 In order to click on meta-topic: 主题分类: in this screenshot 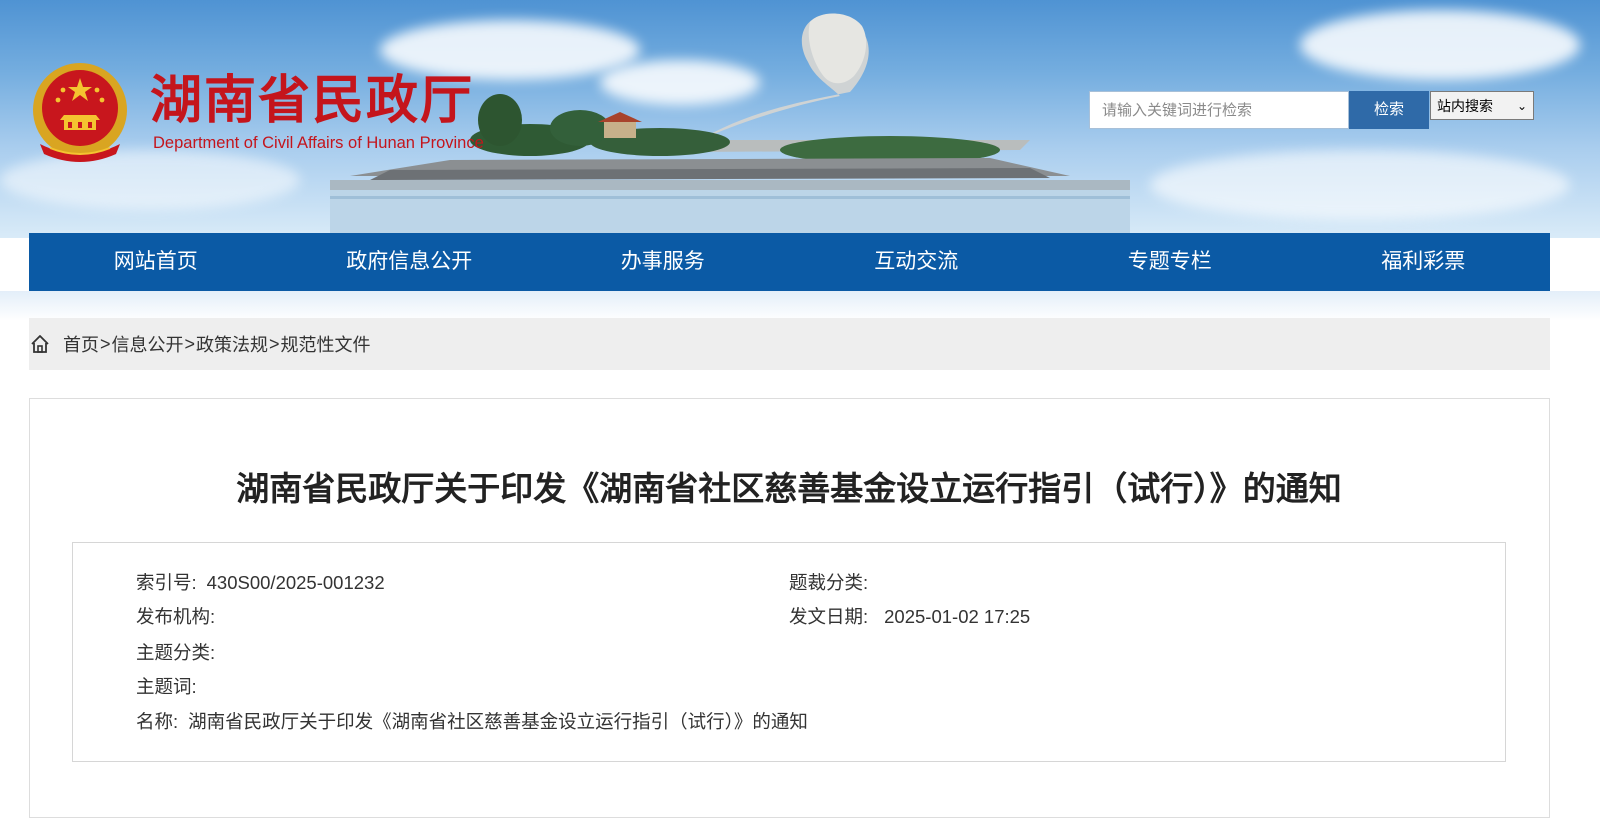, I will do `click(180, 653)`.